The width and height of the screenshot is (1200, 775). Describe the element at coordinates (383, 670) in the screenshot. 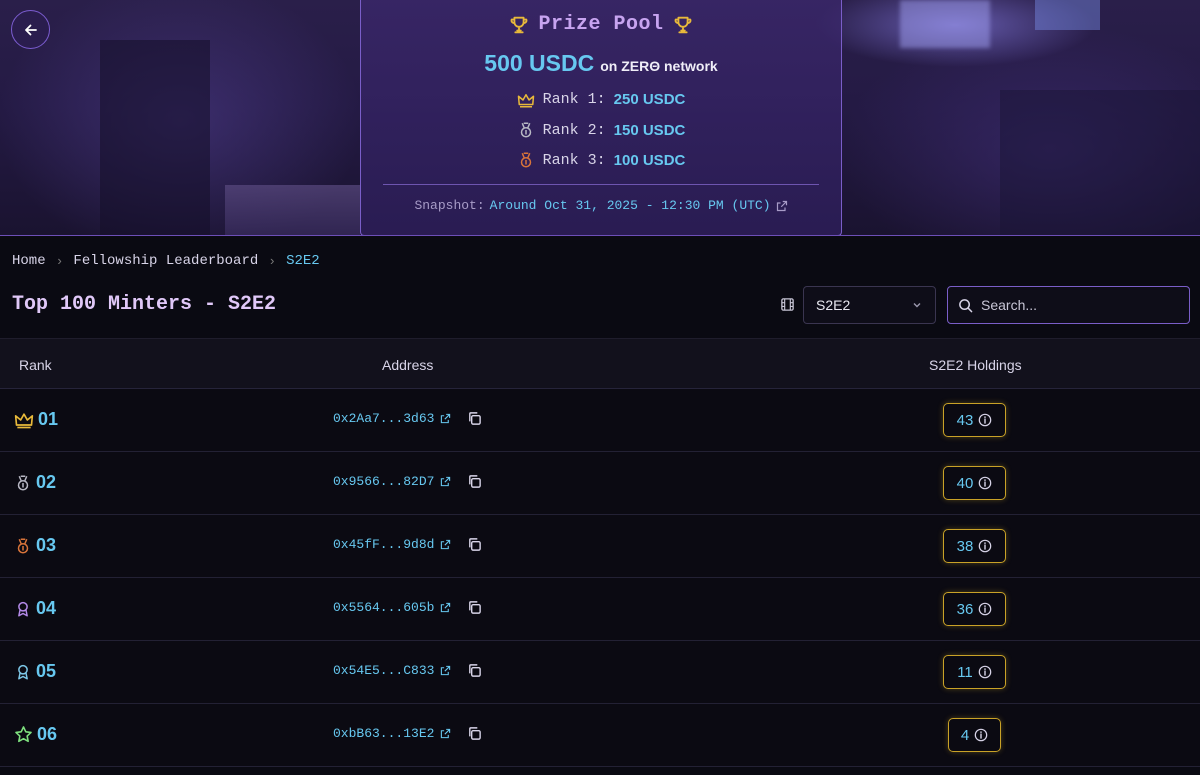

I see `wallet-address-link: 0x54E5...C833` at that location.